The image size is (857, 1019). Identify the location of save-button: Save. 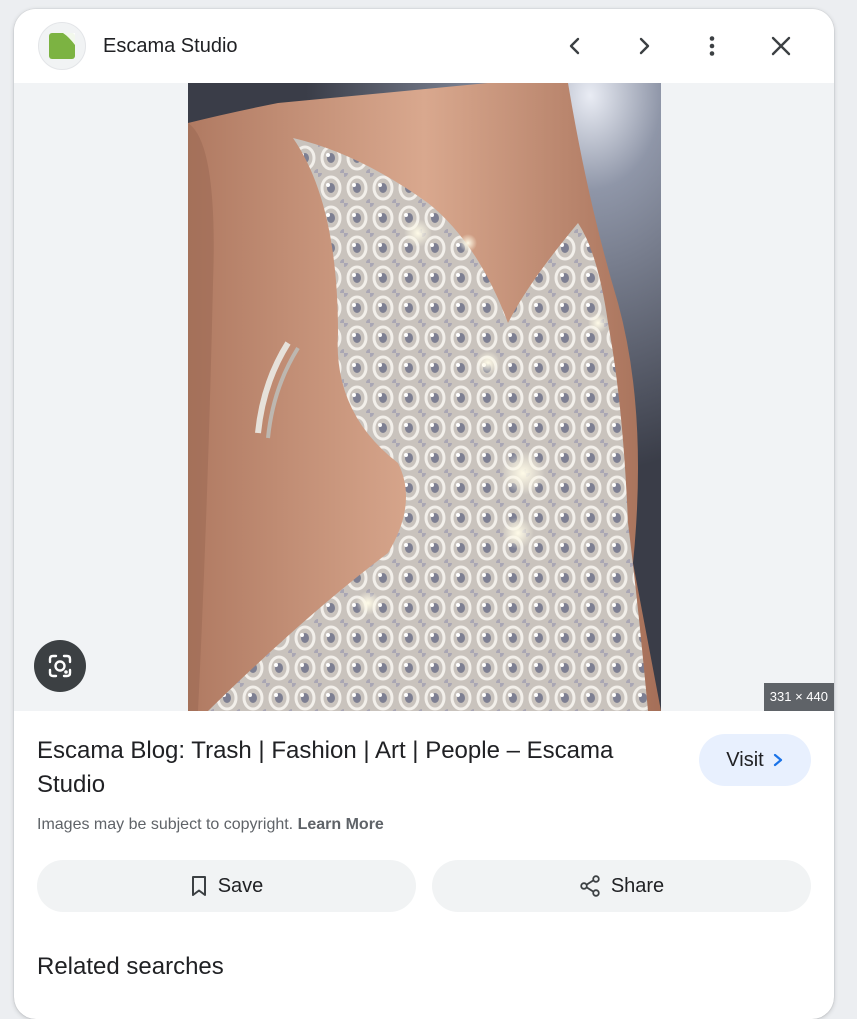
(226, 886).